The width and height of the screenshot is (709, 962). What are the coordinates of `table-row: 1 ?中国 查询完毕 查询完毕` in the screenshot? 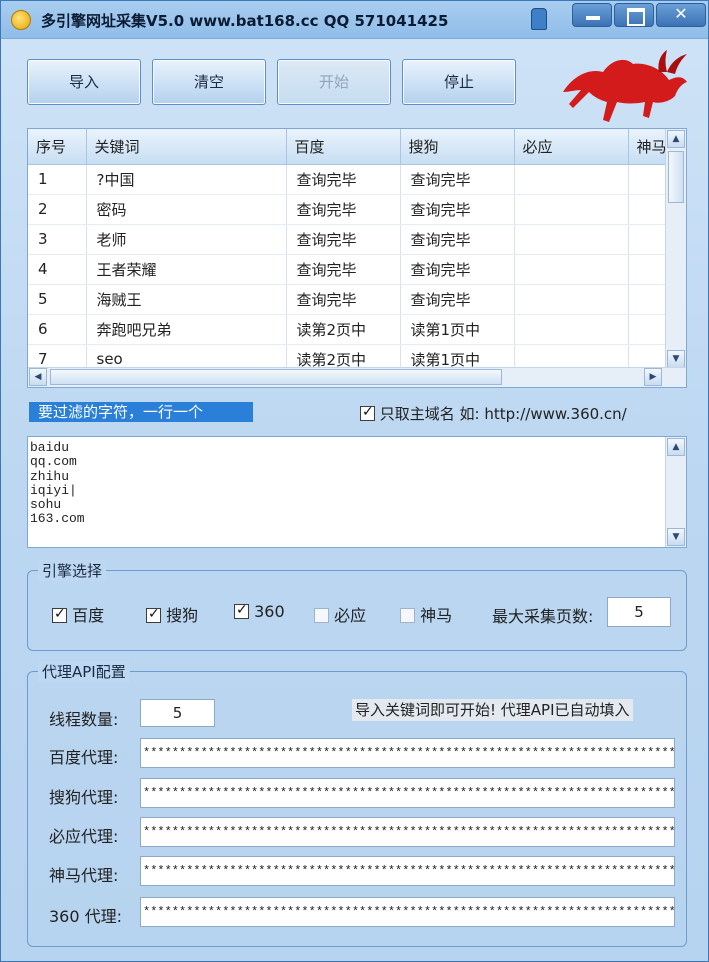 It's located at (357, 179).